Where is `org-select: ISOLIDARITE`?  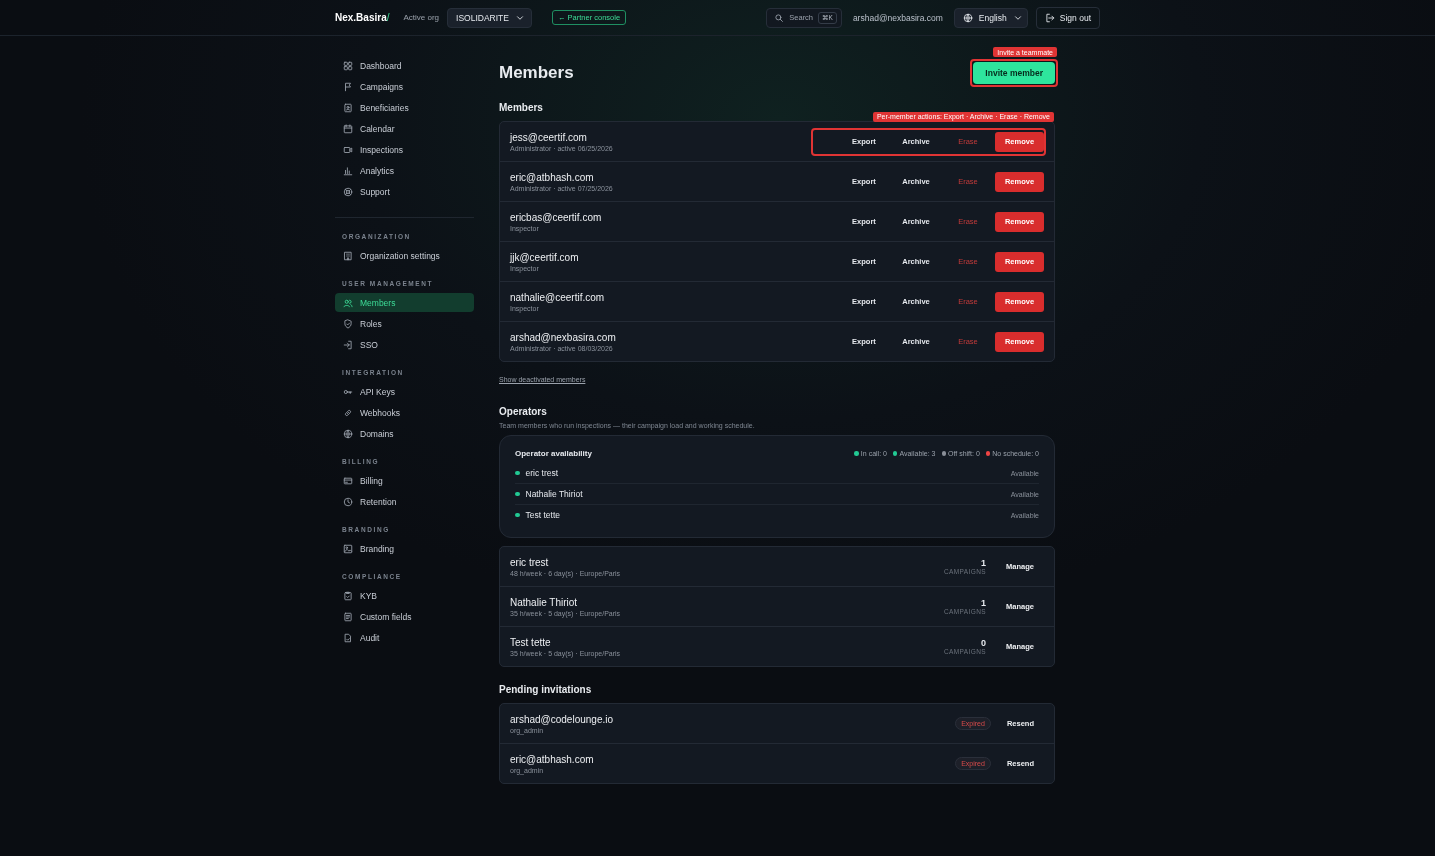 org-select: ISOLIDARITE is located at coordinates (489, 17).